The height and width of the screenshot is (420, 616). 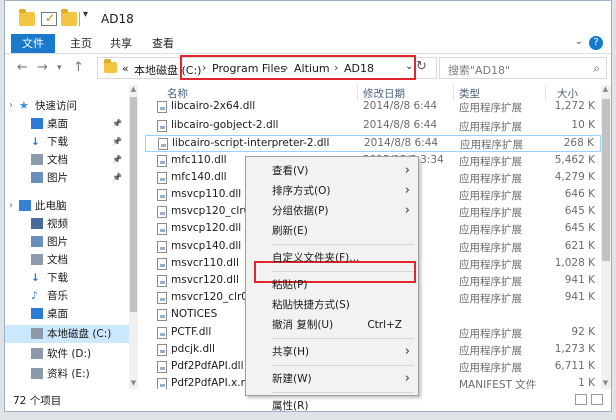 I want to click on new-folder-icon, so click(x=69, y=17).